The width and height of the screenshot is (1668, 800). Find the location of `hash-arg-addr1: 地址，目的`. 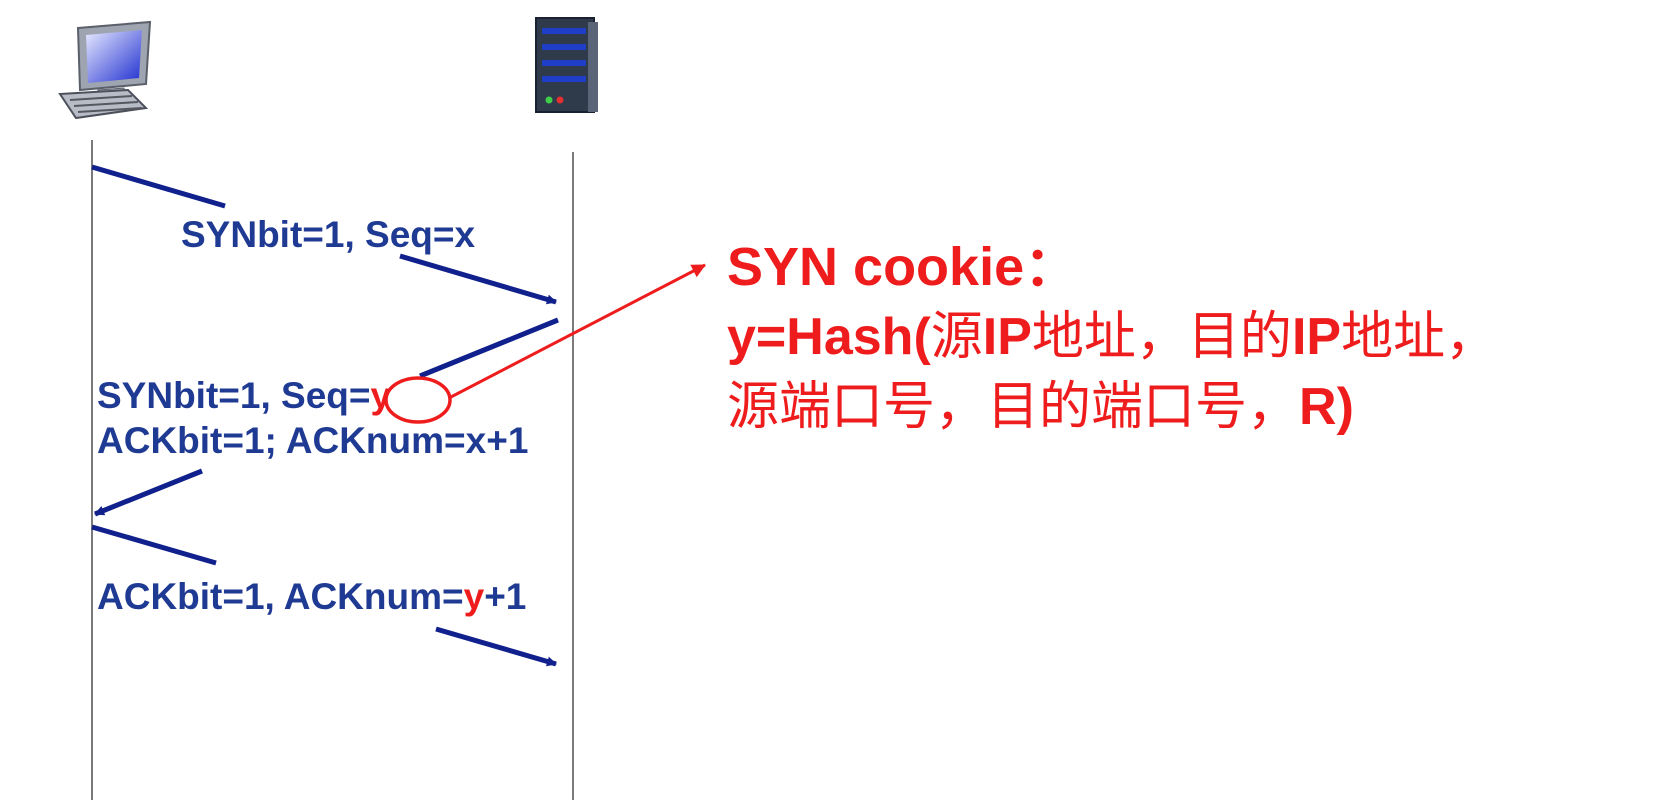

hash-arg-addr1: 地址，目的 is located at coordinates (1161, 337).